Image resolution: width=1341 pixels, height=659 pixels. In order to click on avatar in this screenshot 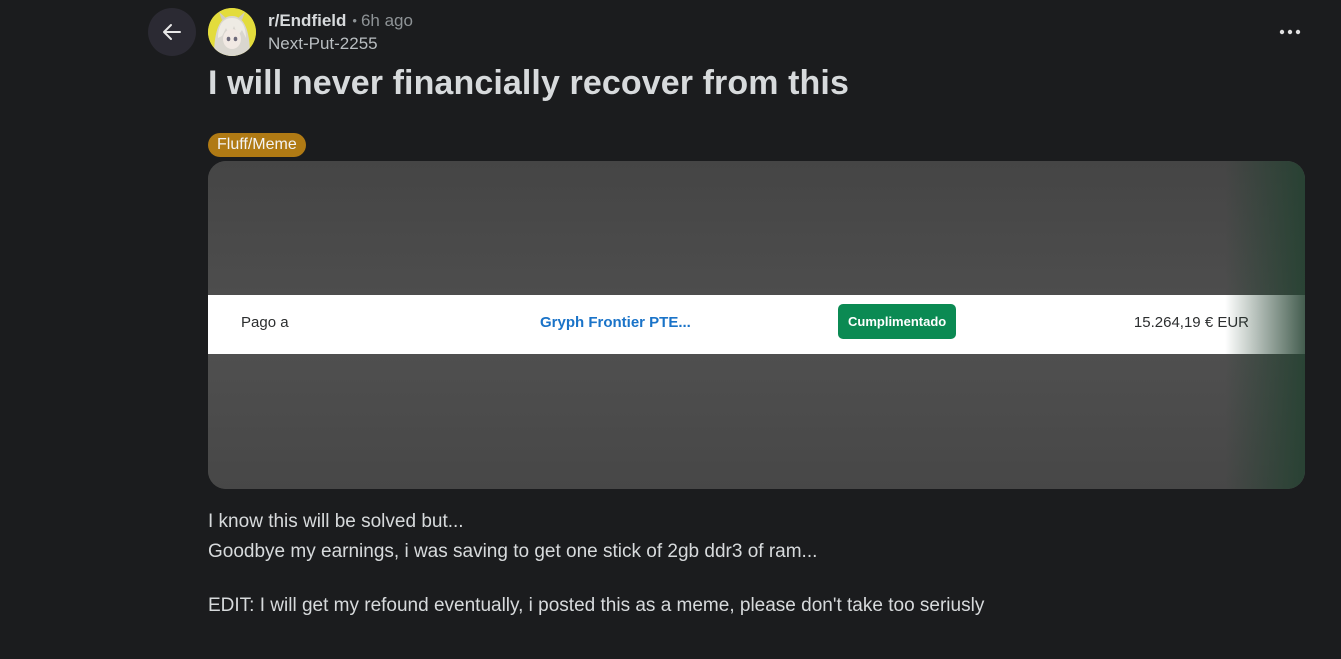, I will do `click(232, 32)`.